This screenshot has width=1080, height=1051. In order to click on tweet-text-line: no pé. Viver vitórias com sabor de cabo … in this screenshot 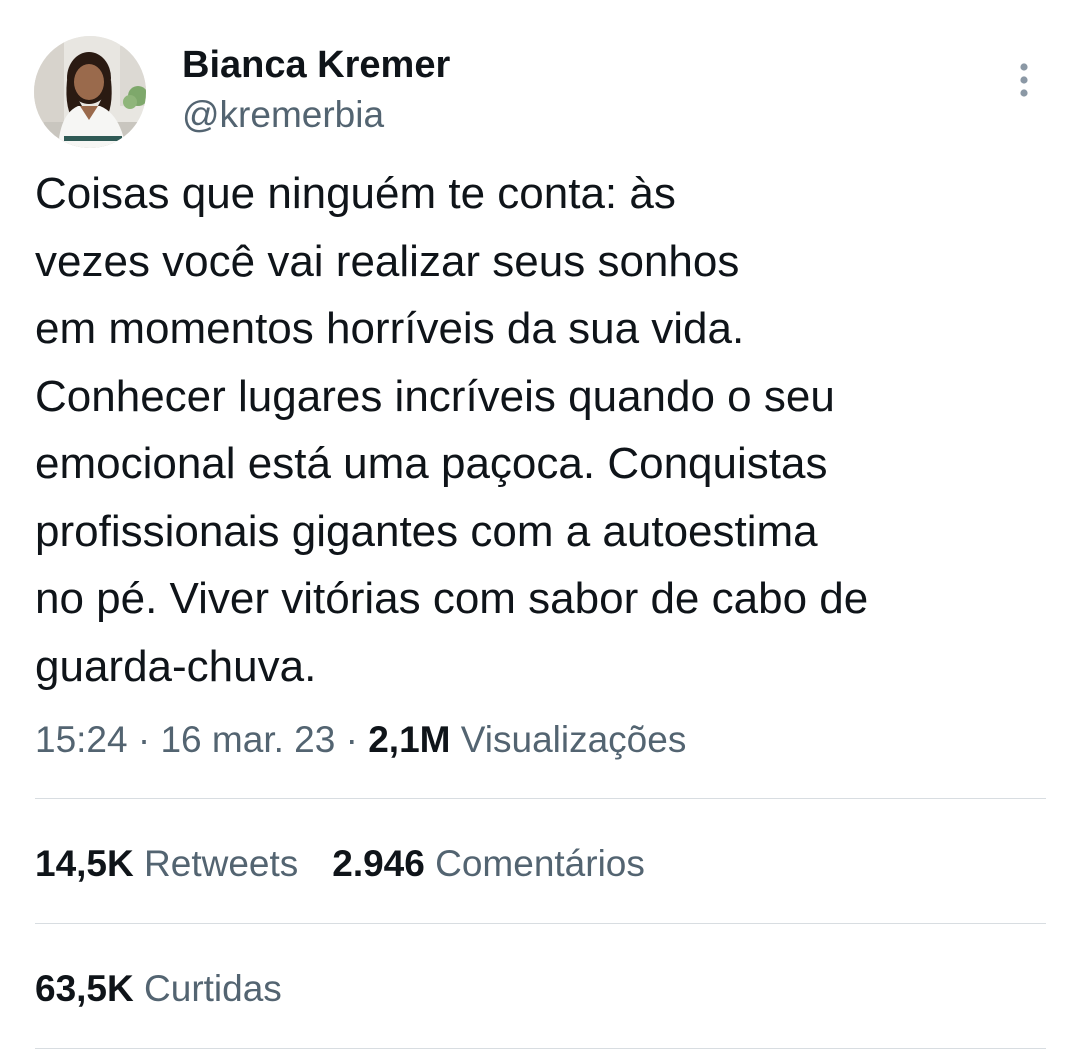, I will do `click(452, 598)`.